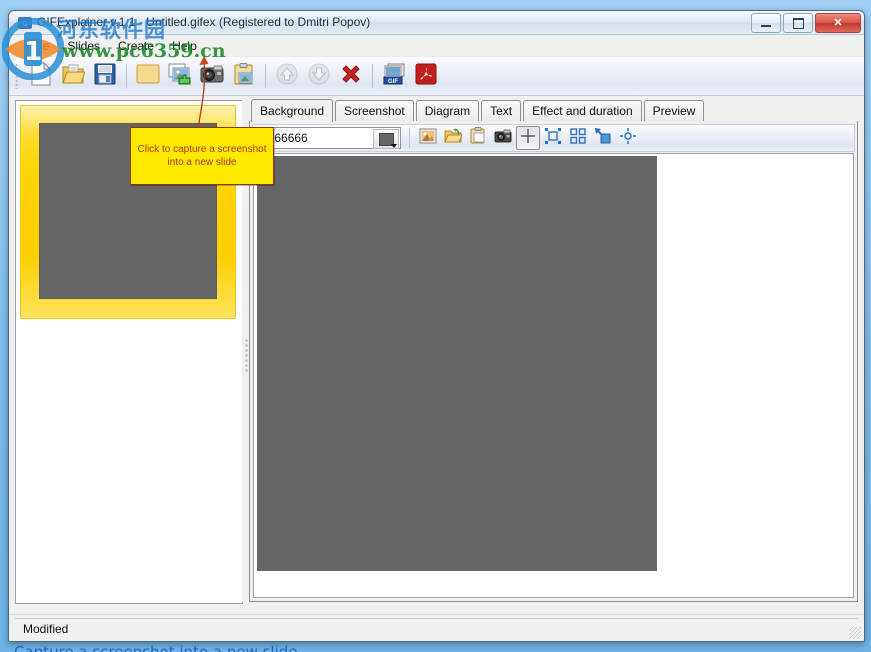 Image resolution: width=871 pixels, height=652 pixels. I want to click on picture-icon, so click(428, 138).